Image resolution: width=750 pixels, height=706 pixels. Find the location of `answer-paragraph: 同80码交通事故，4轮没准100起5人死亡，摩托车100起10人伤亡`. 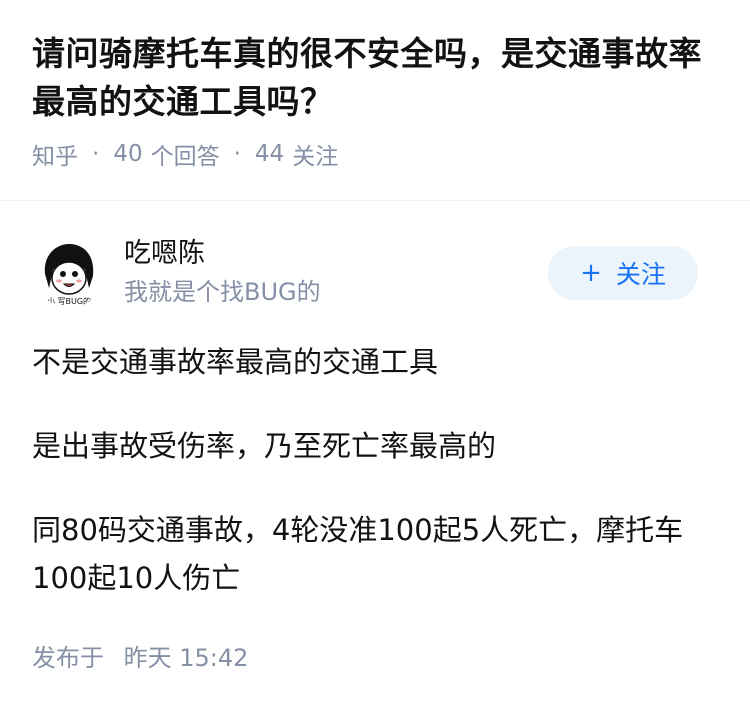

answer-paragraph: 同80码交通事故，4轮没准100起5人死亡，摩托车100起10人伤亡 is located at coordinates (358, 554).